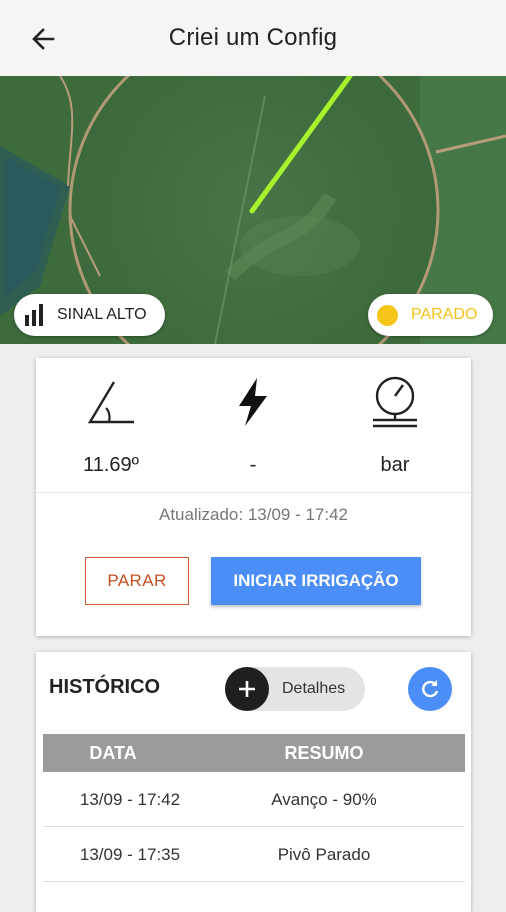  I want to click on plus-icon, so click(247, 689).